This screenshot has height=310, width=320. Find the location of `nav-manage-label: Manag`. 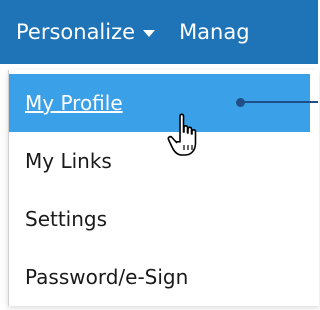

nav-manage-label: Manag is located at coordinates (214, 32).